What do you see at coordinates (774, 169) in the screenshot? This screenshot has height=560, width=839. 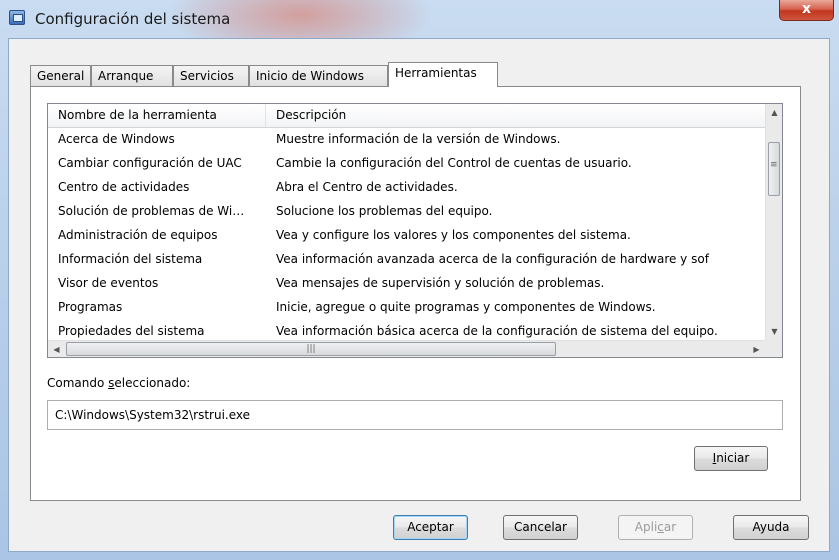 I see `vertical-scroll-thumb` at bounding box center [774, 169].